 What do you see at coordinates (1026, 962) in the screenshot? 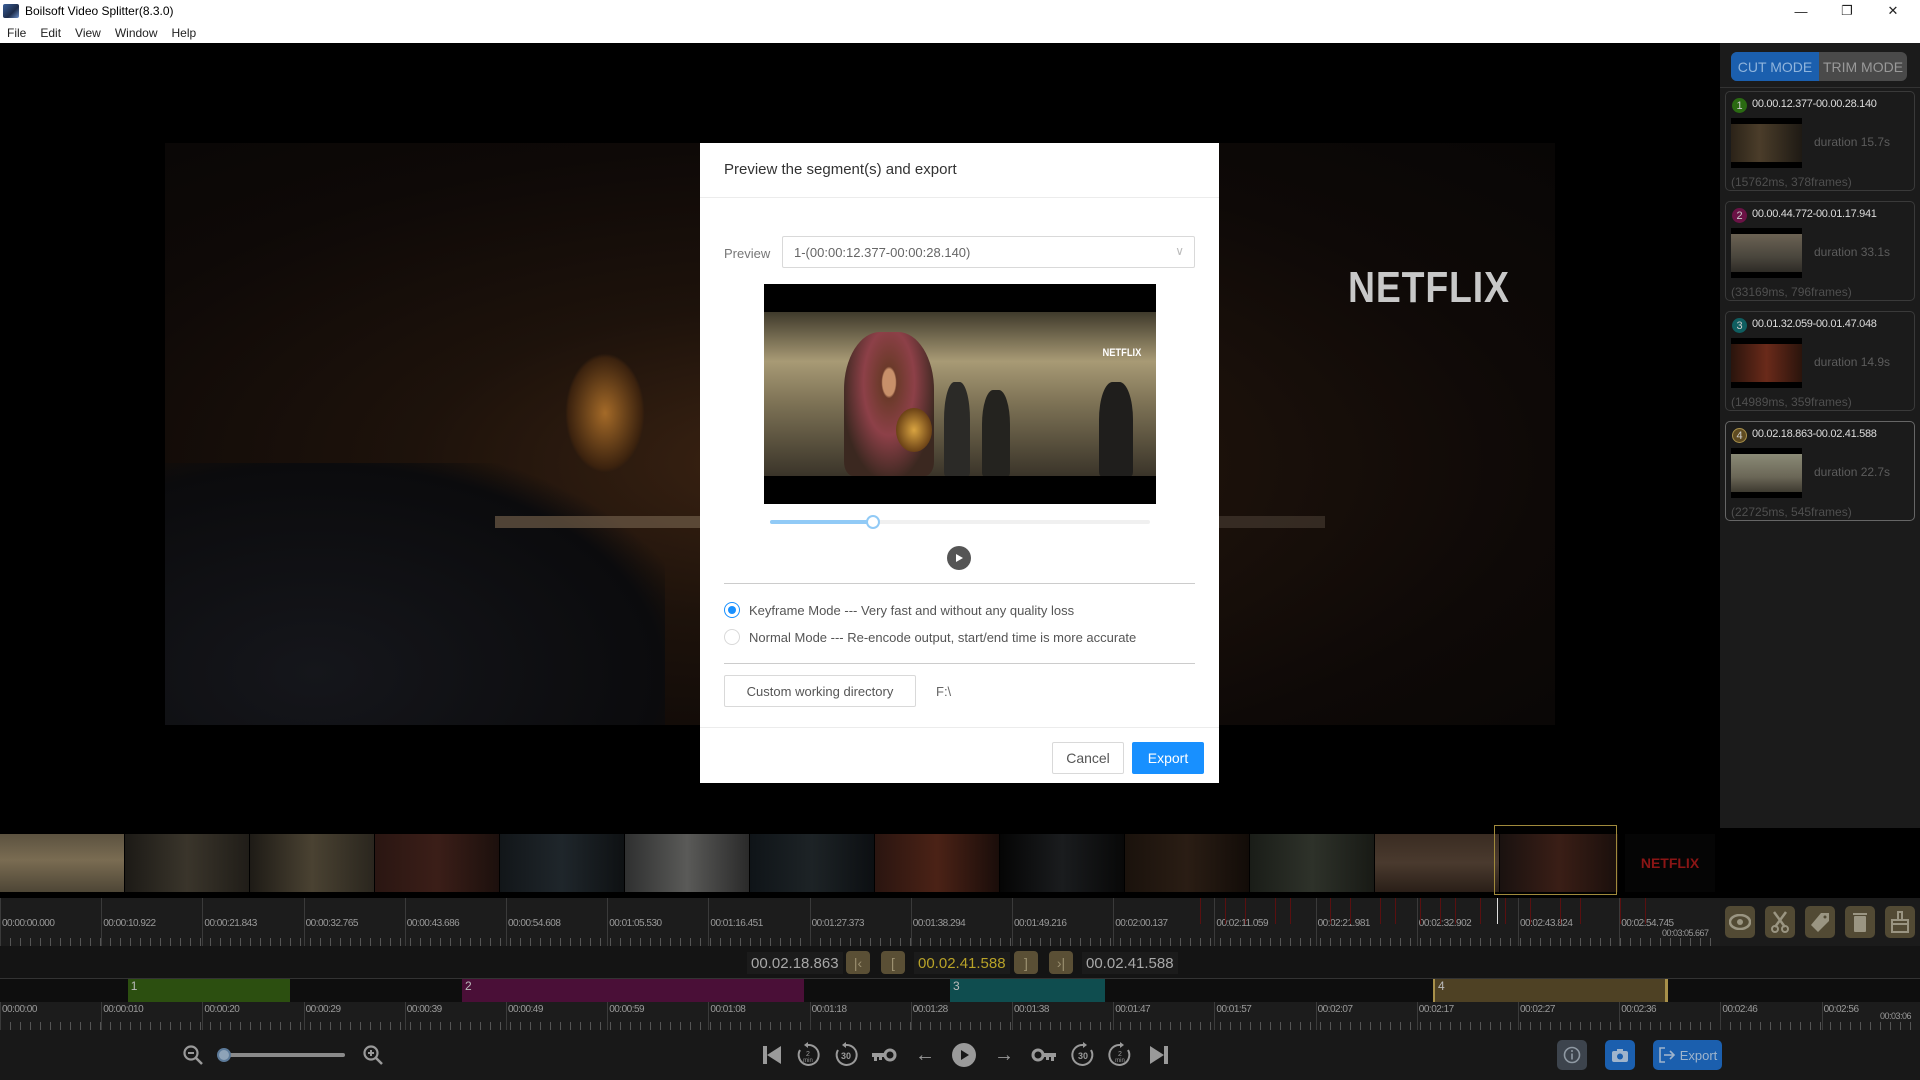
I see `set-end-button: ]` at bounding box center [1026, 962].